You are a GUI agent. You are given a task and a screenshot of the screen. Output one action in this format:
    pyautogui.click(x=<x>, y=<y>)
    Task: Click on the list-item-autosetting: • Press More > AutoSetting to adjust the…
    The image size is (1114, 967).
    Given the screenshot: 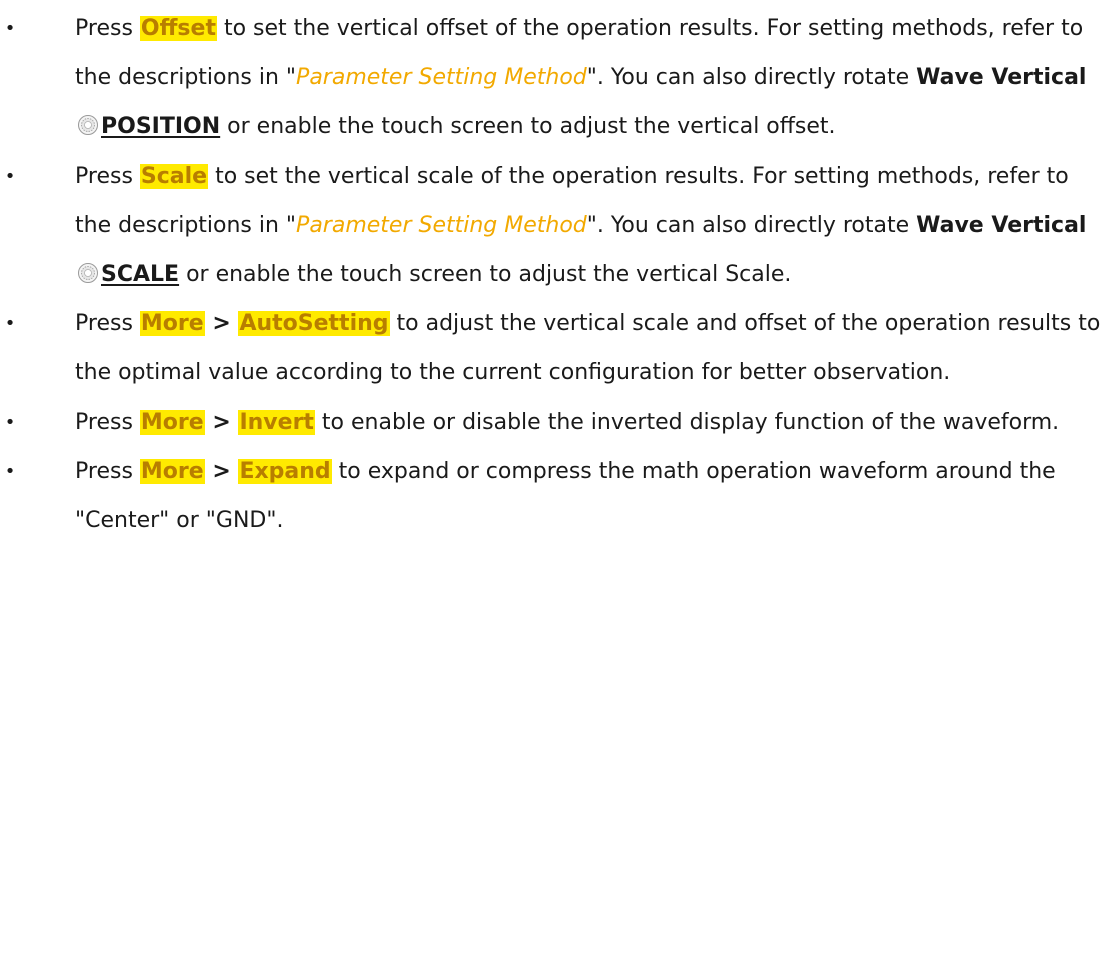 What is the action you would take?
    pyautogui.click(x=554, y=348)
    